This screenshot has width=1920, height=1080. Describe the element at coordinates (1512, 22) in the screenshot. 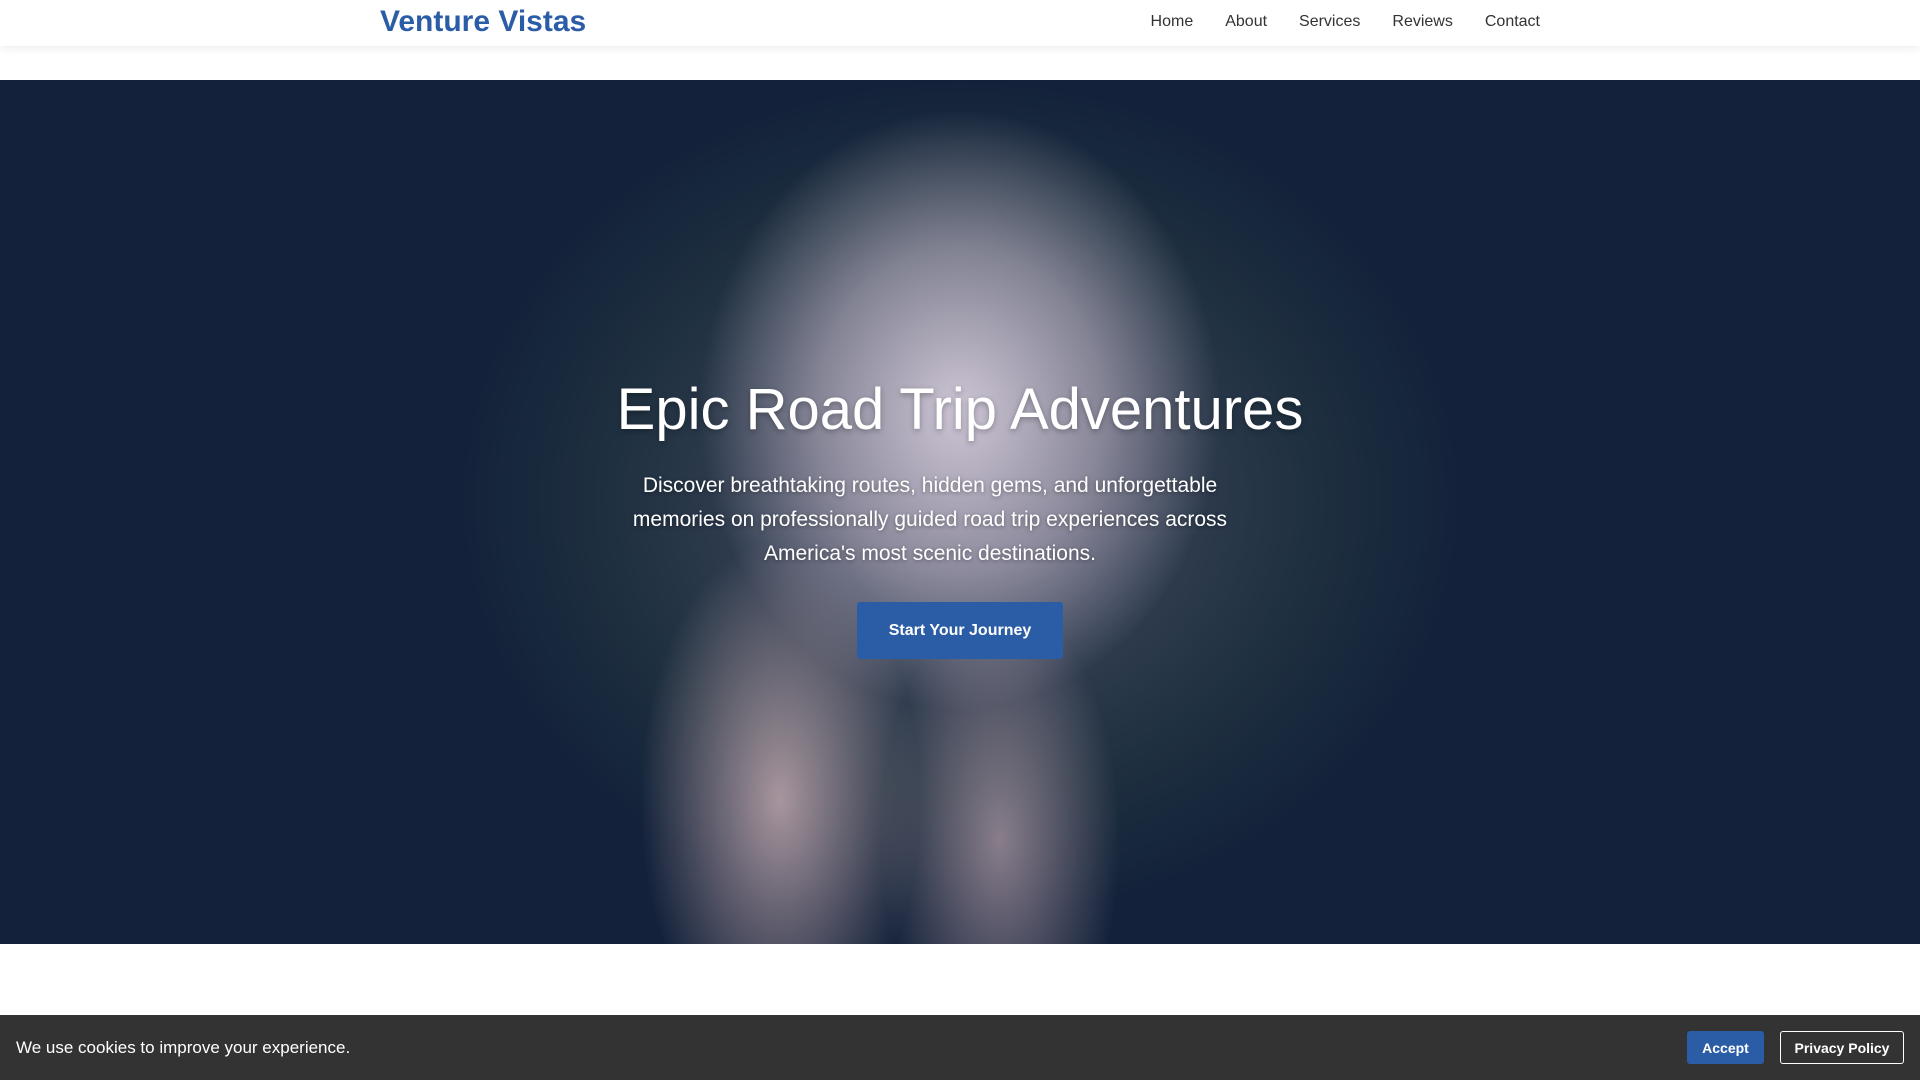

I see `nav-contact: Contact` at that location.